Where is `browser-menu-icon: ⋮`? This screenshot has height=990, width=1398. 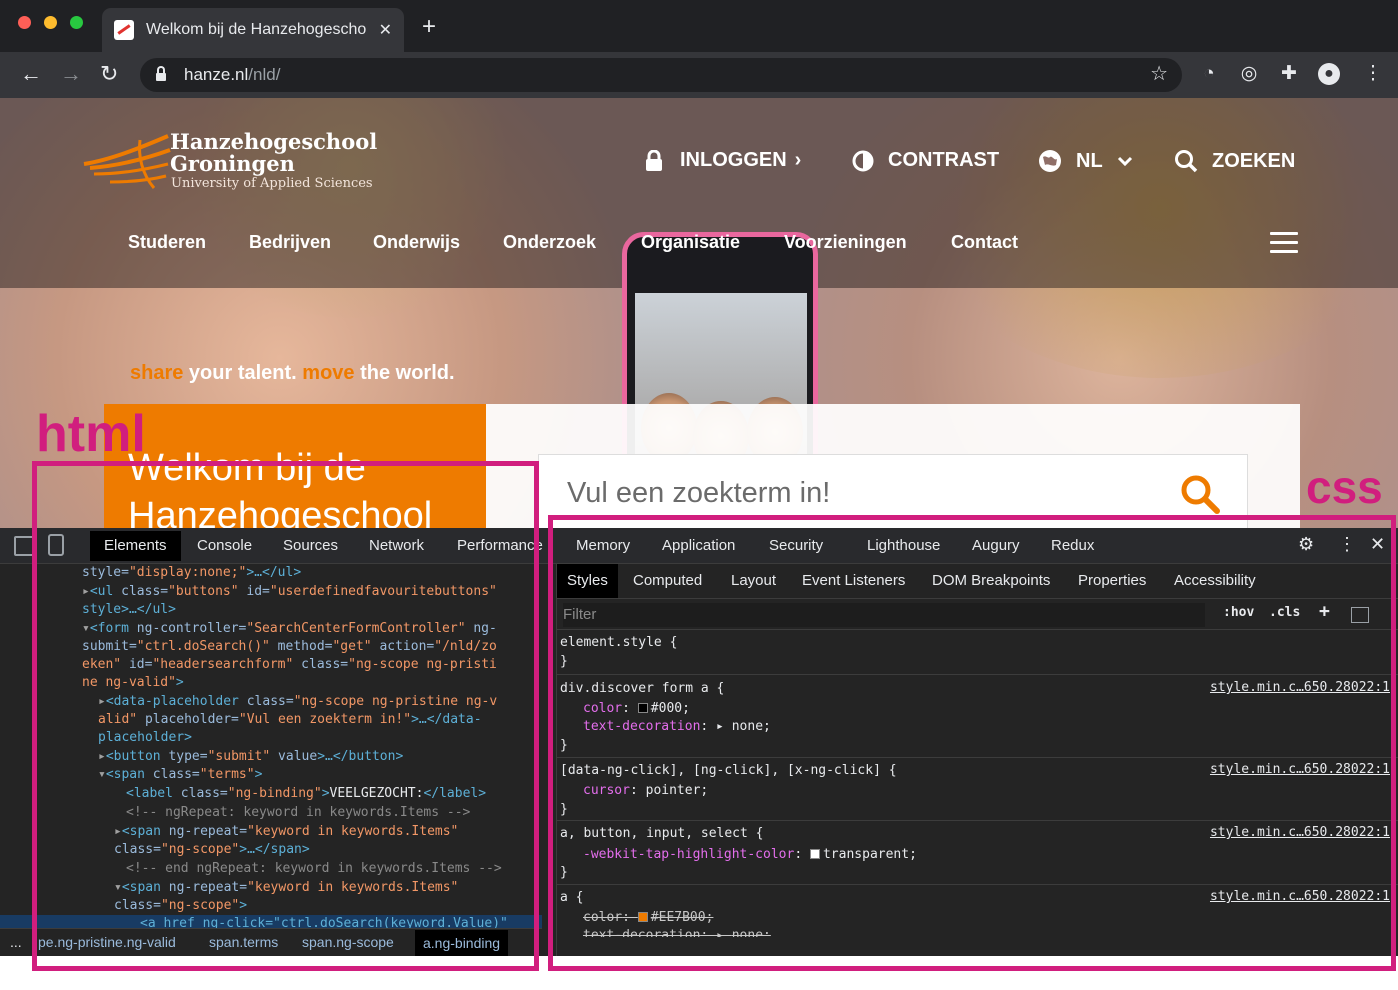 browser-menu-icon: ⋮ is located at coordinates (1373, 74).